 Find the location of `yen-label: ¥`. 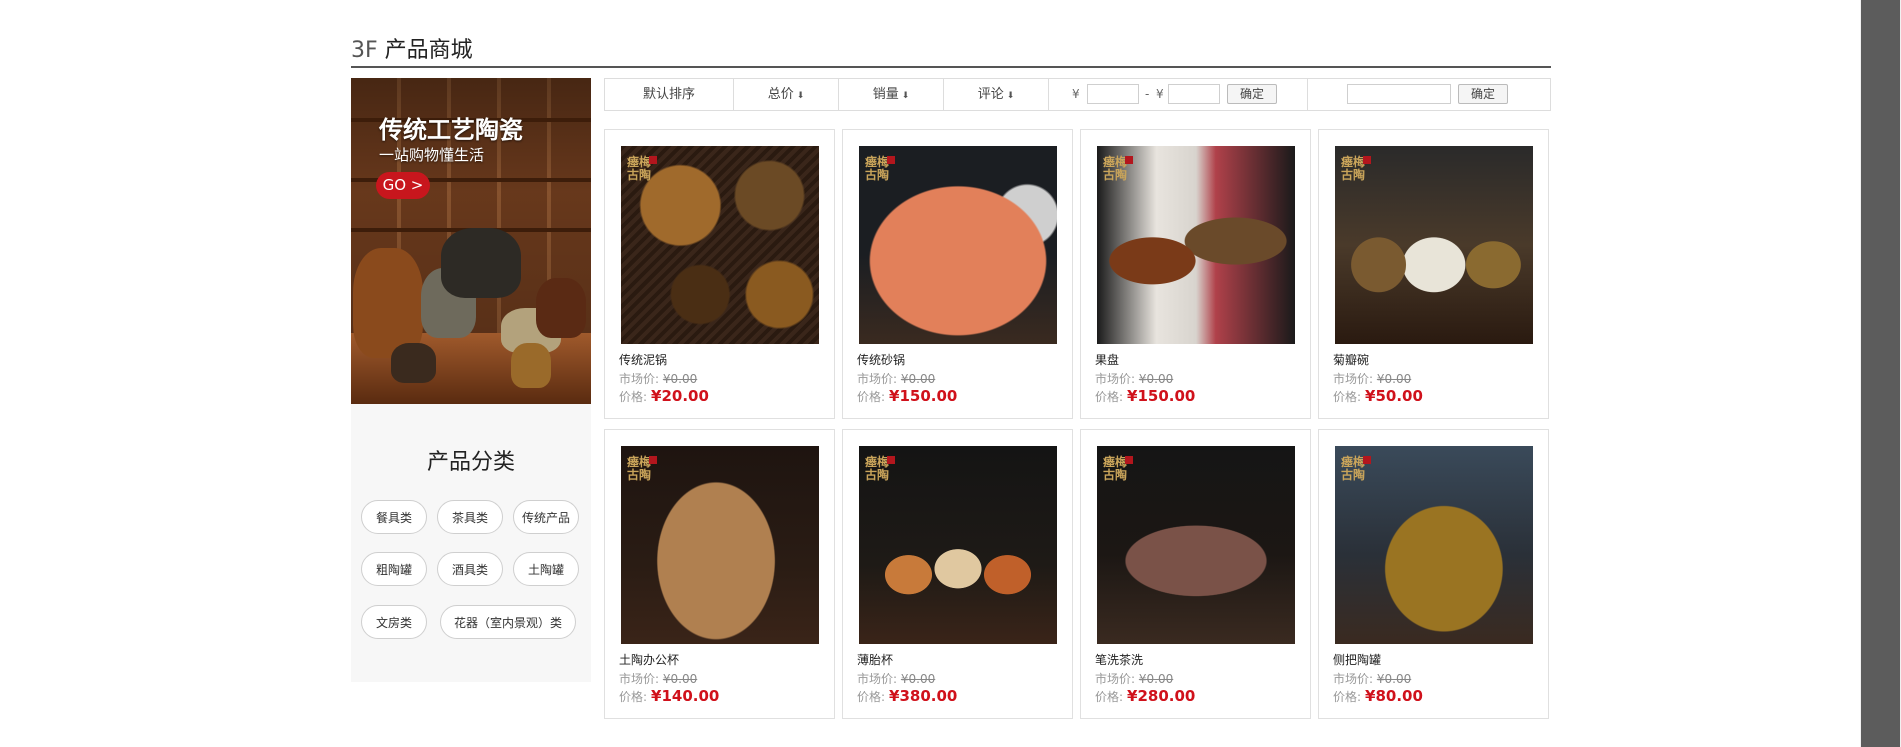

yen-label: ¥ is located at coordinates (1076, 94).